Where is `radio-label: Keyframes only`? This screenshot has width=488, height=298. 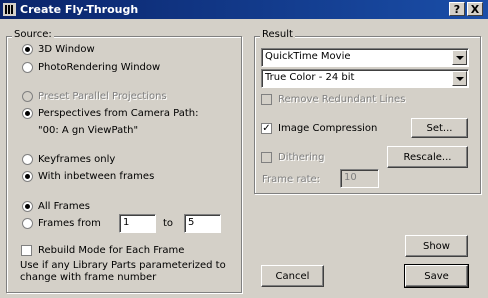
radio-label: Keyframes only is located at coordinates (77, 159).